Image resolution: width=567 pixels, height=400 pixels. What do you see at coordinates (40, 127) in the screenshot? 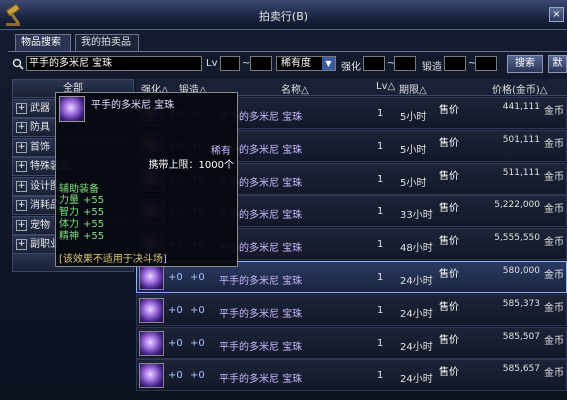
I see `sidebar-category-label: 防具` at bounding box center [40, 127].